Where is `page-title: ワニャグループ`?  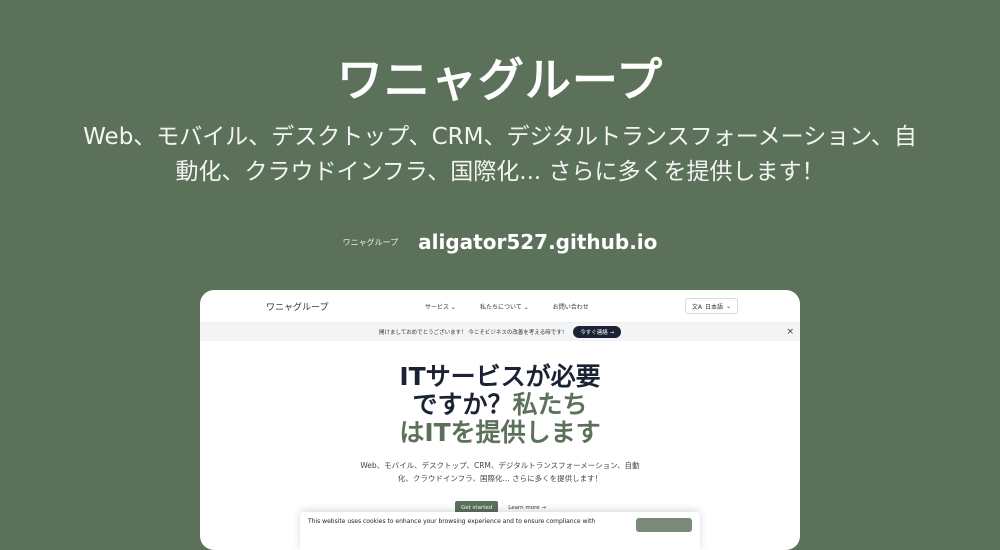
page-title: ワニャグループ is located at coordinates (500, 80).